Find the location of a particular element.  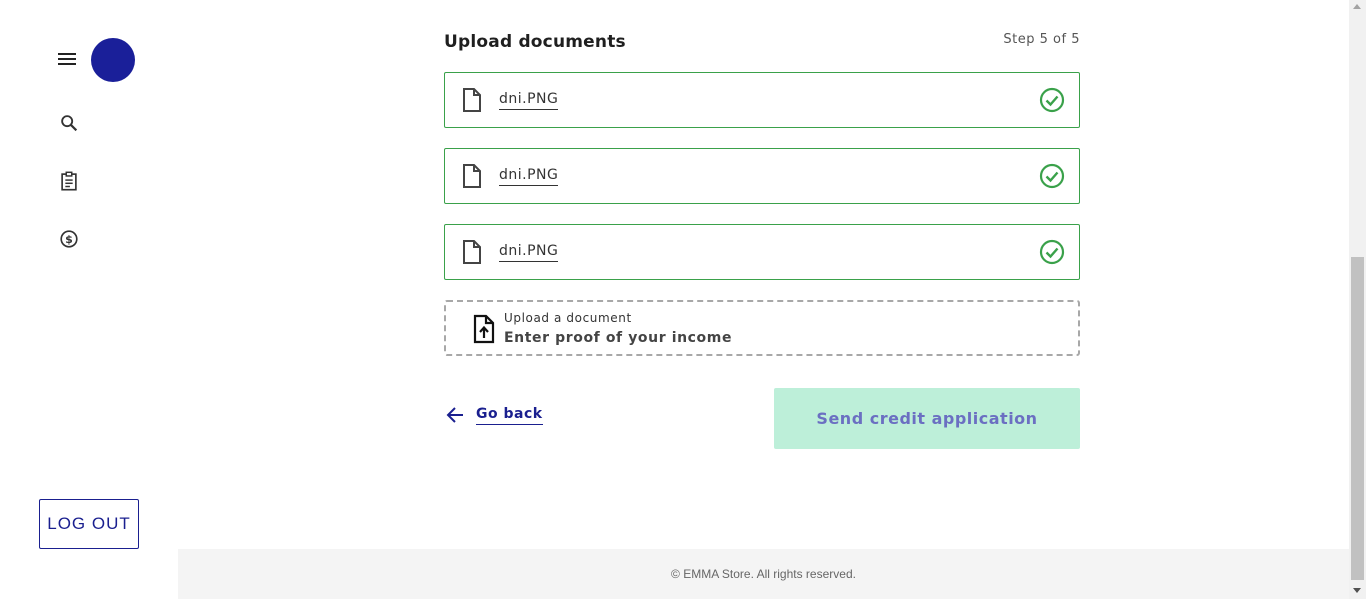

file-upload-icon is located at coordinates (484, 329).